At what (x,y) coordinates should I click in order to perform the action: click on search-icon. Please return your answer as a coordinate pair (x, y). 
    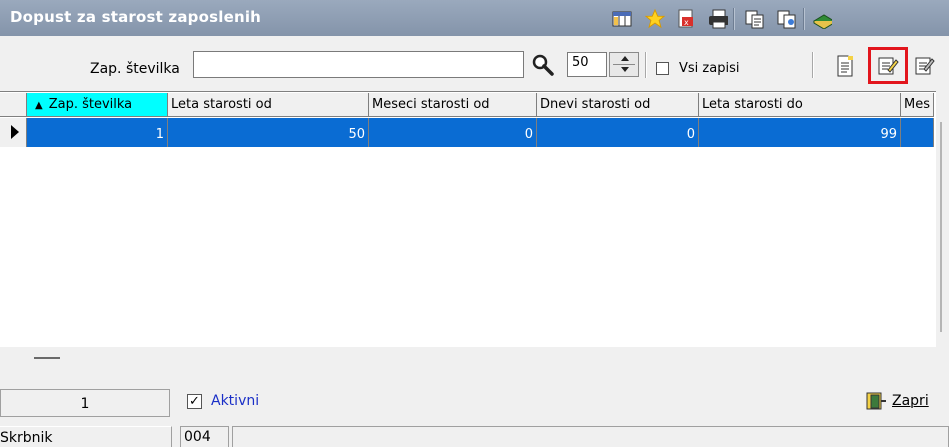
    Looking at the image, I should click on (543, 65).